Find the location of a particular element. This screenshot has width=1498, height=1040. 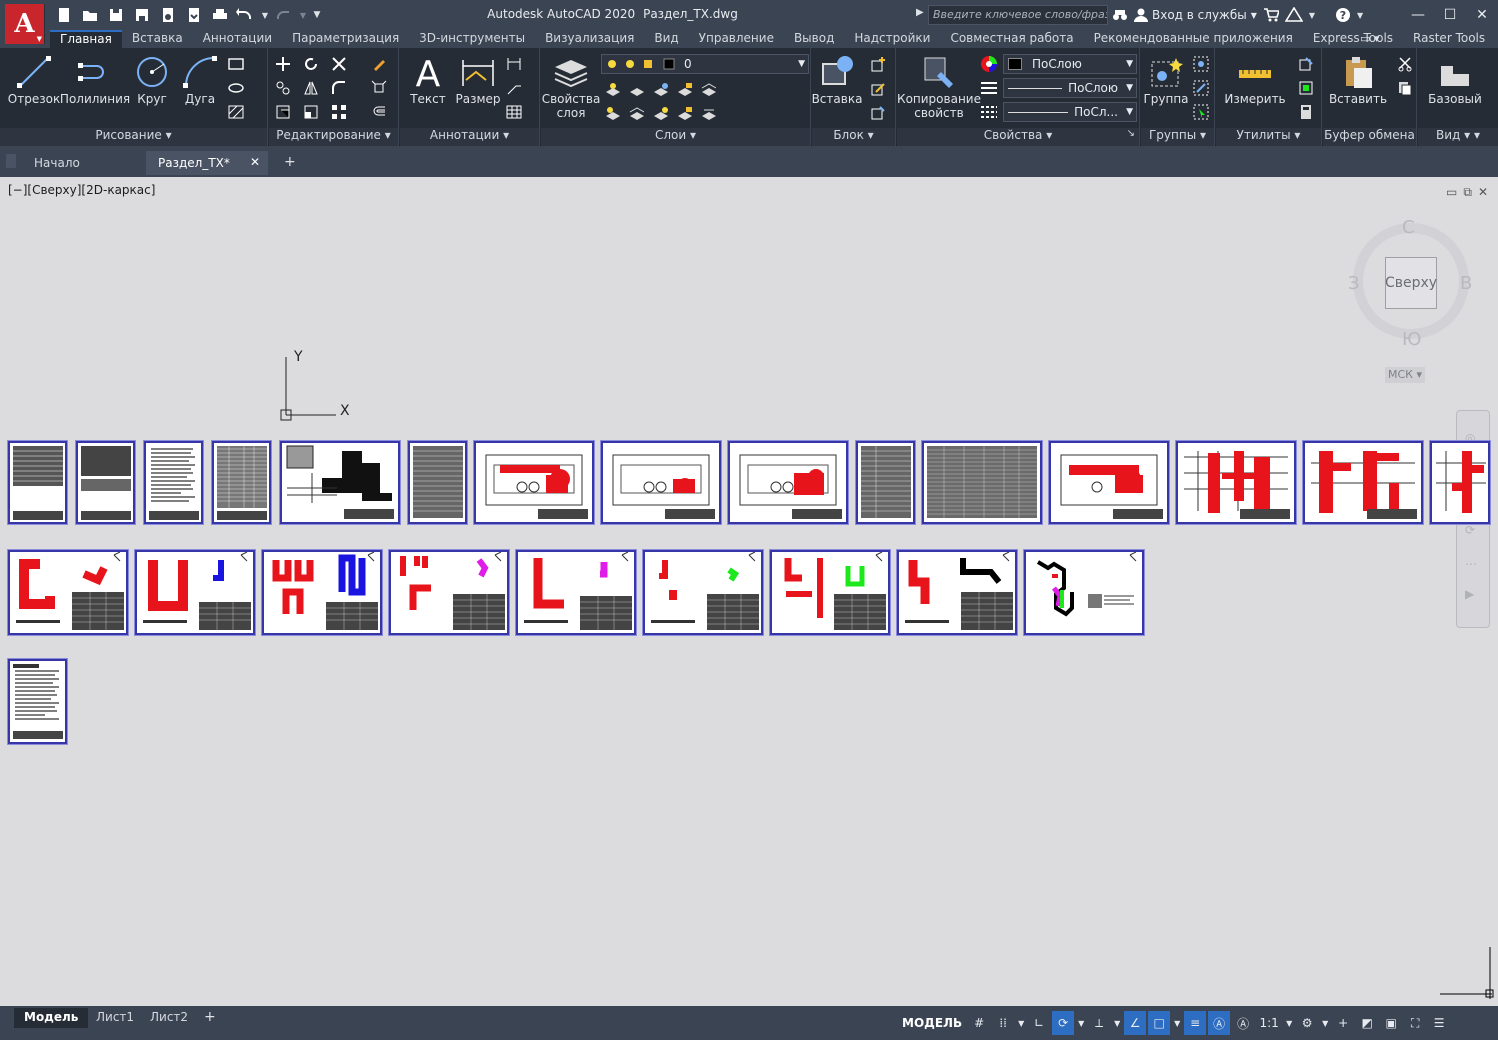

explode-icon is located at coordinates (379, 88).